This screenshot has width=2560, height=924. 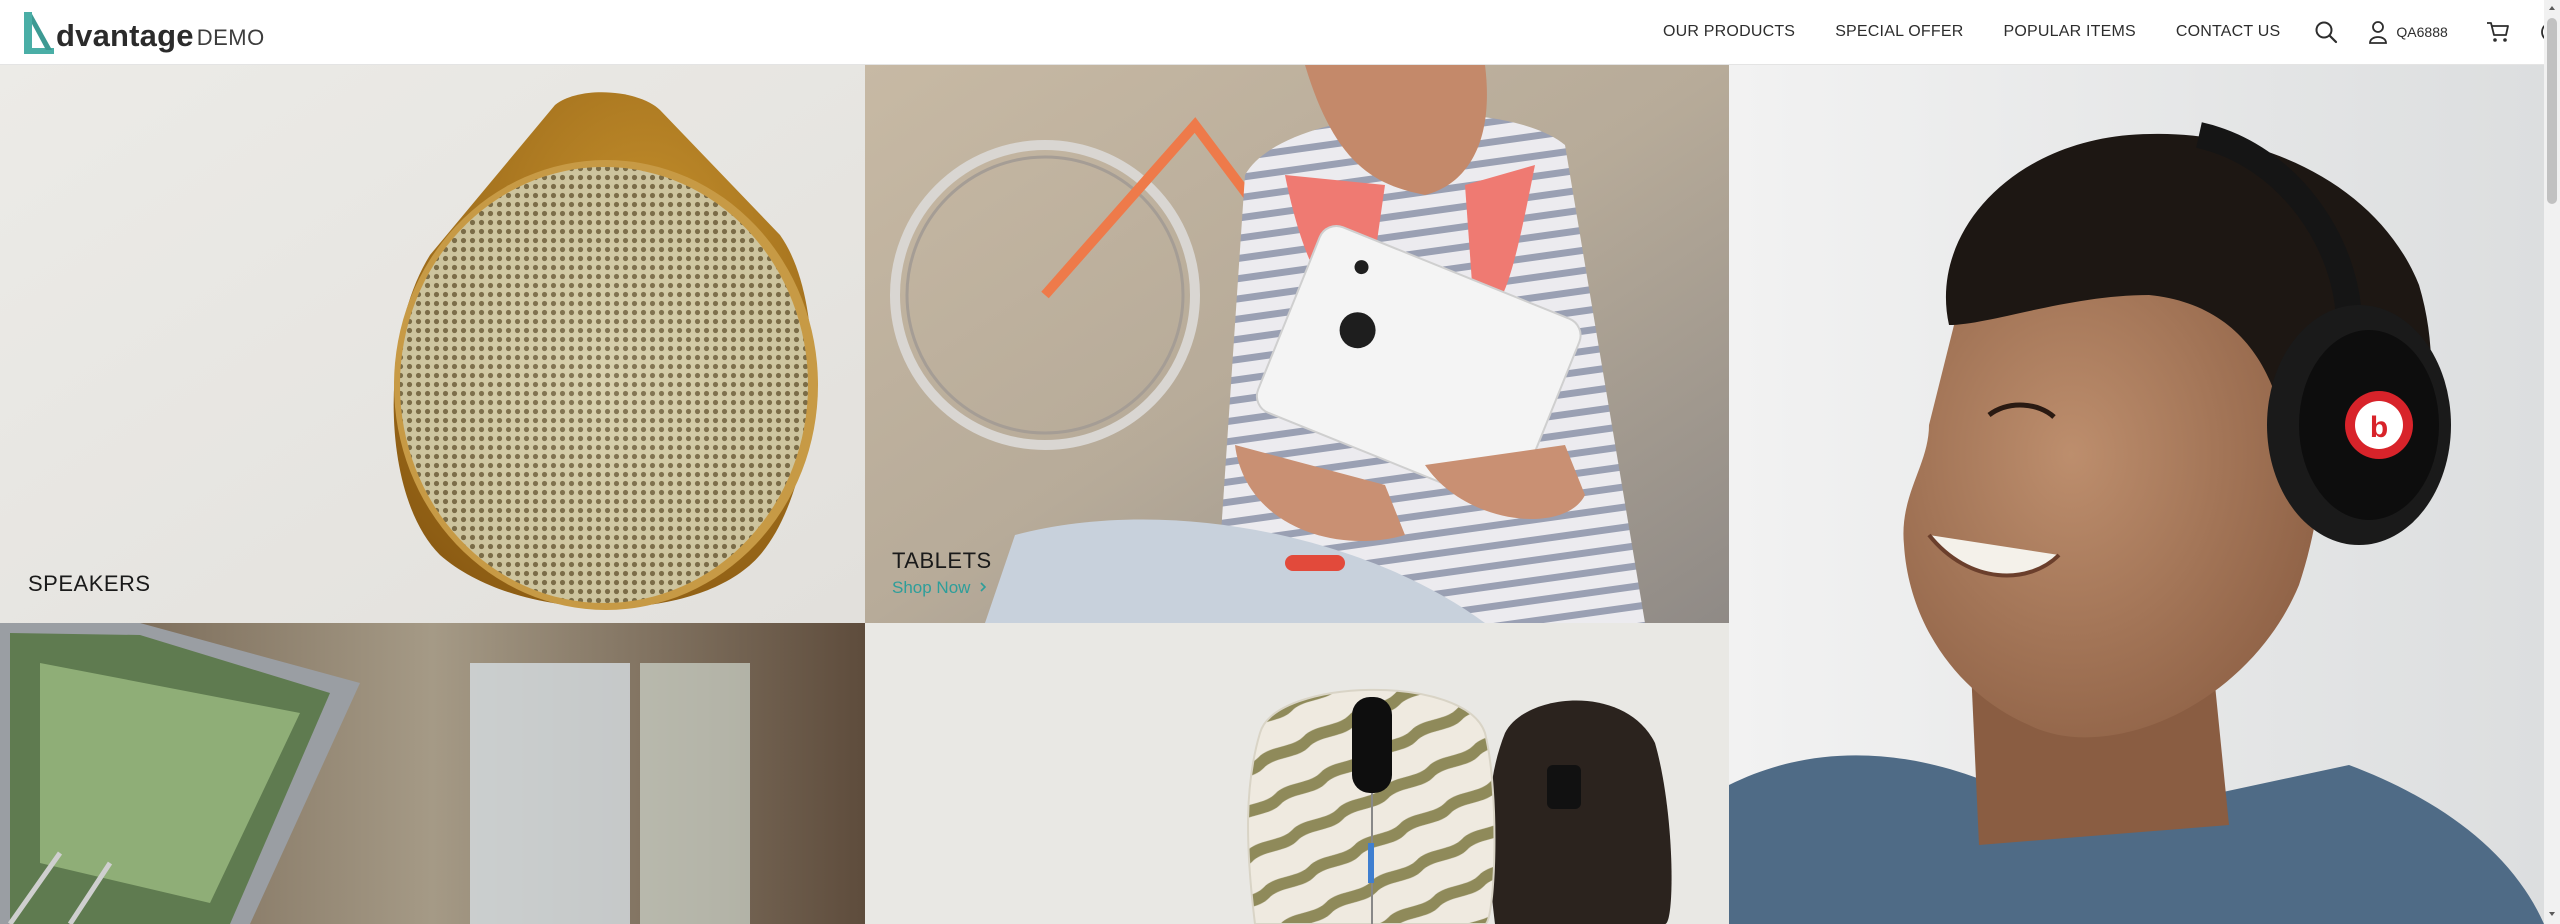 What do you see at coordinates (2552, 8) in the screenshot?
I see `scroll-up-arrow-icon` at bounding box center [2552, 8].